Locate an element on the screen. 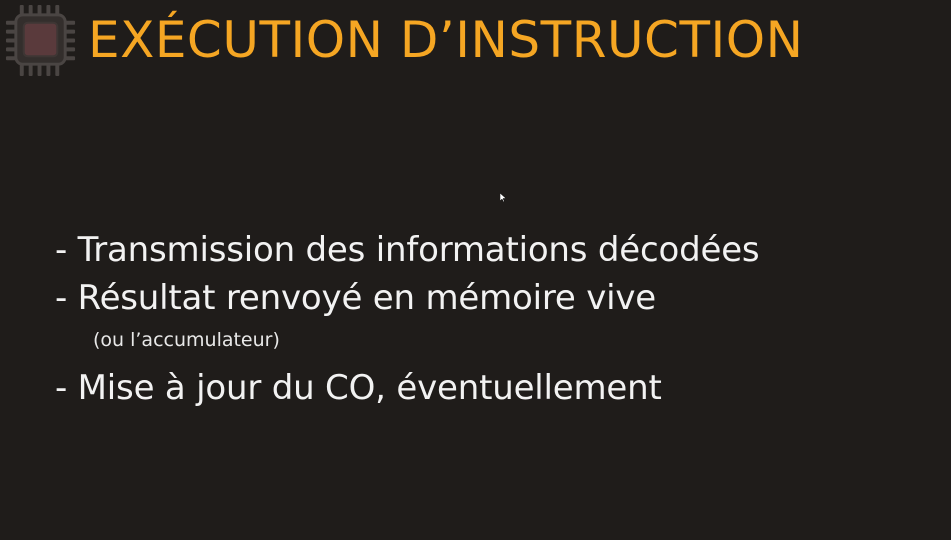 The height and width of the screenshot is (540, 951). bullet-transmission: - Transmission des informations décodées is located at coordinates (407, 250).